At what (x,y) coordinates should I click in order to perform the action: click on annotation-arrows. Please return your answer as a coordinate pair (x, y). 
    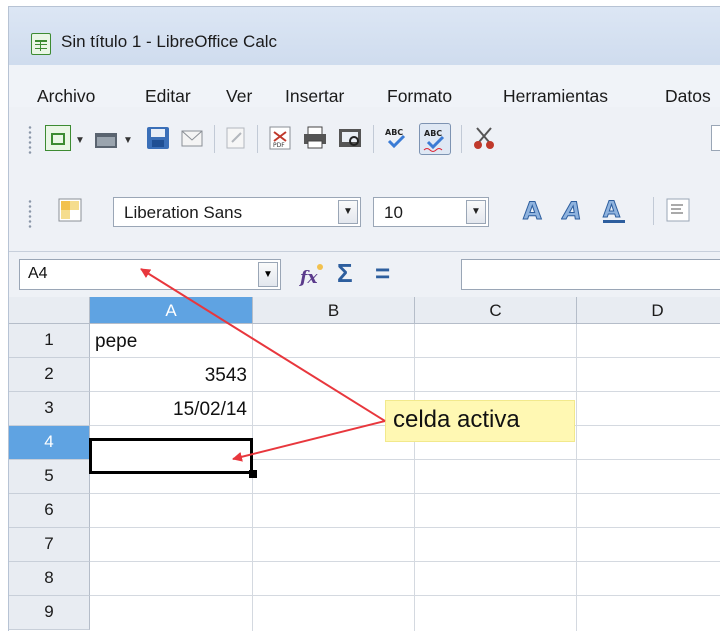
    Looking at the image, I should click on (263, 365).